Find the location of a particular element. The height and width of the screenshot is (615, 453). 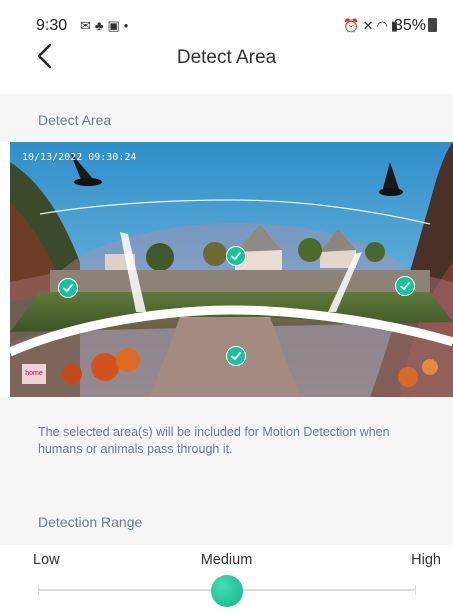

mute-icon: ✕ is located at coordinates (369, 25).